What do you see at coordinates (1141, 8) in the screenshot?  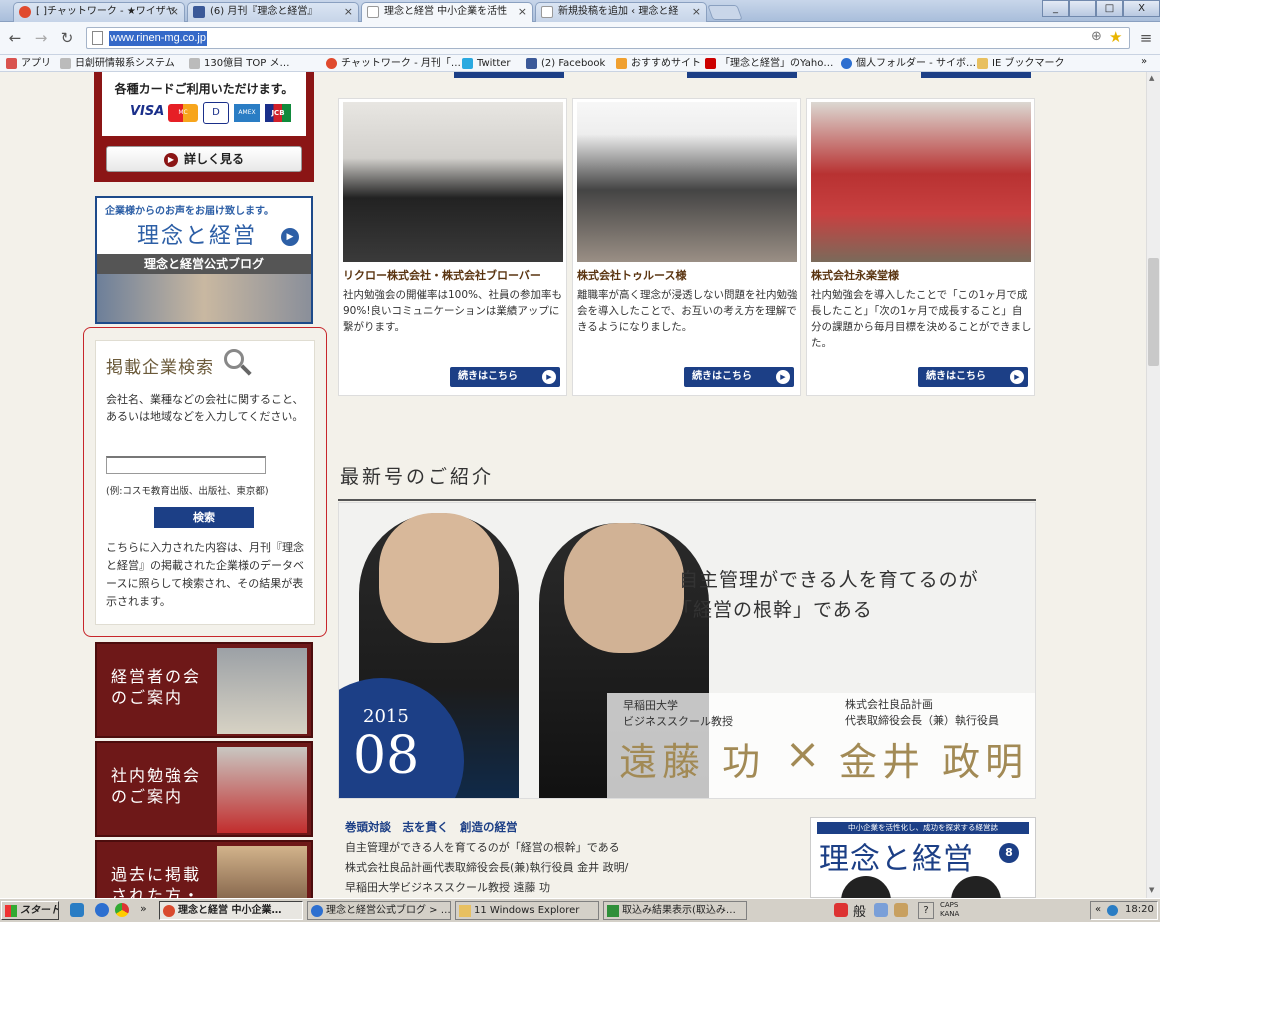 I see `close-window-button: X` at bounding box center [1141, 8].